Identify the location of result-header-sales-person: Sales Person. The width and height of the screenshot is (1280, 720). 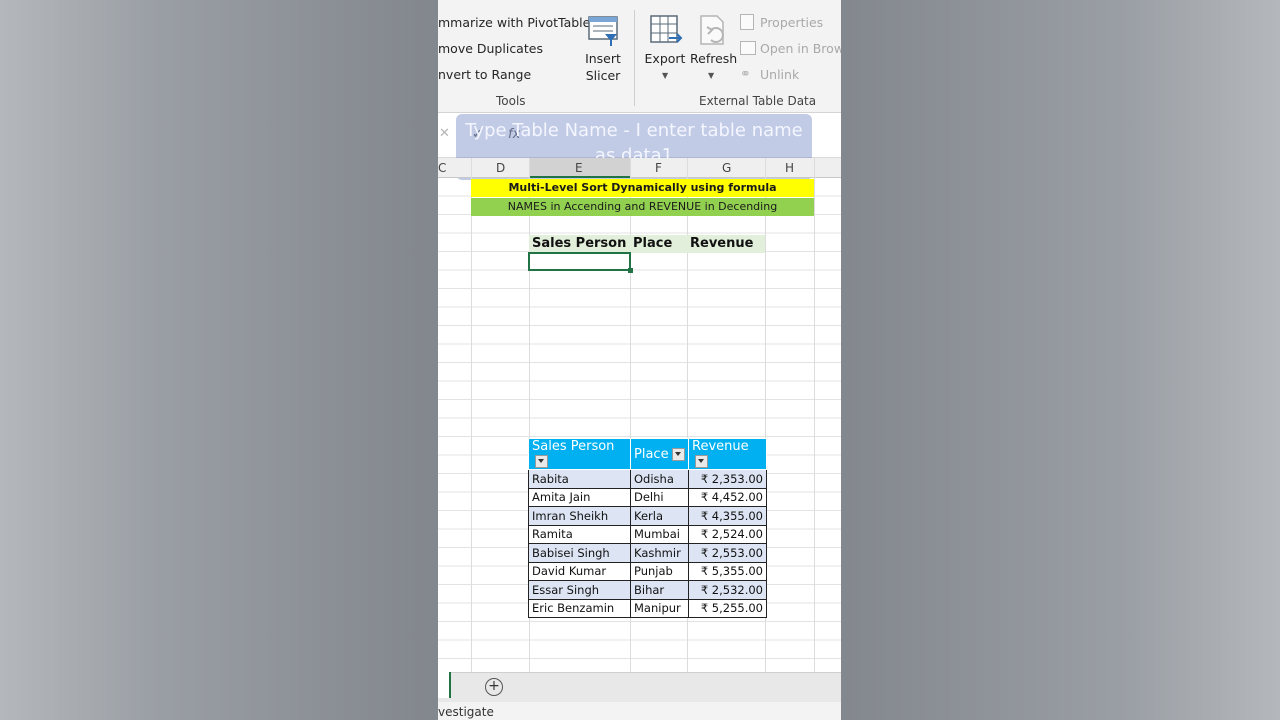
(579, 244).